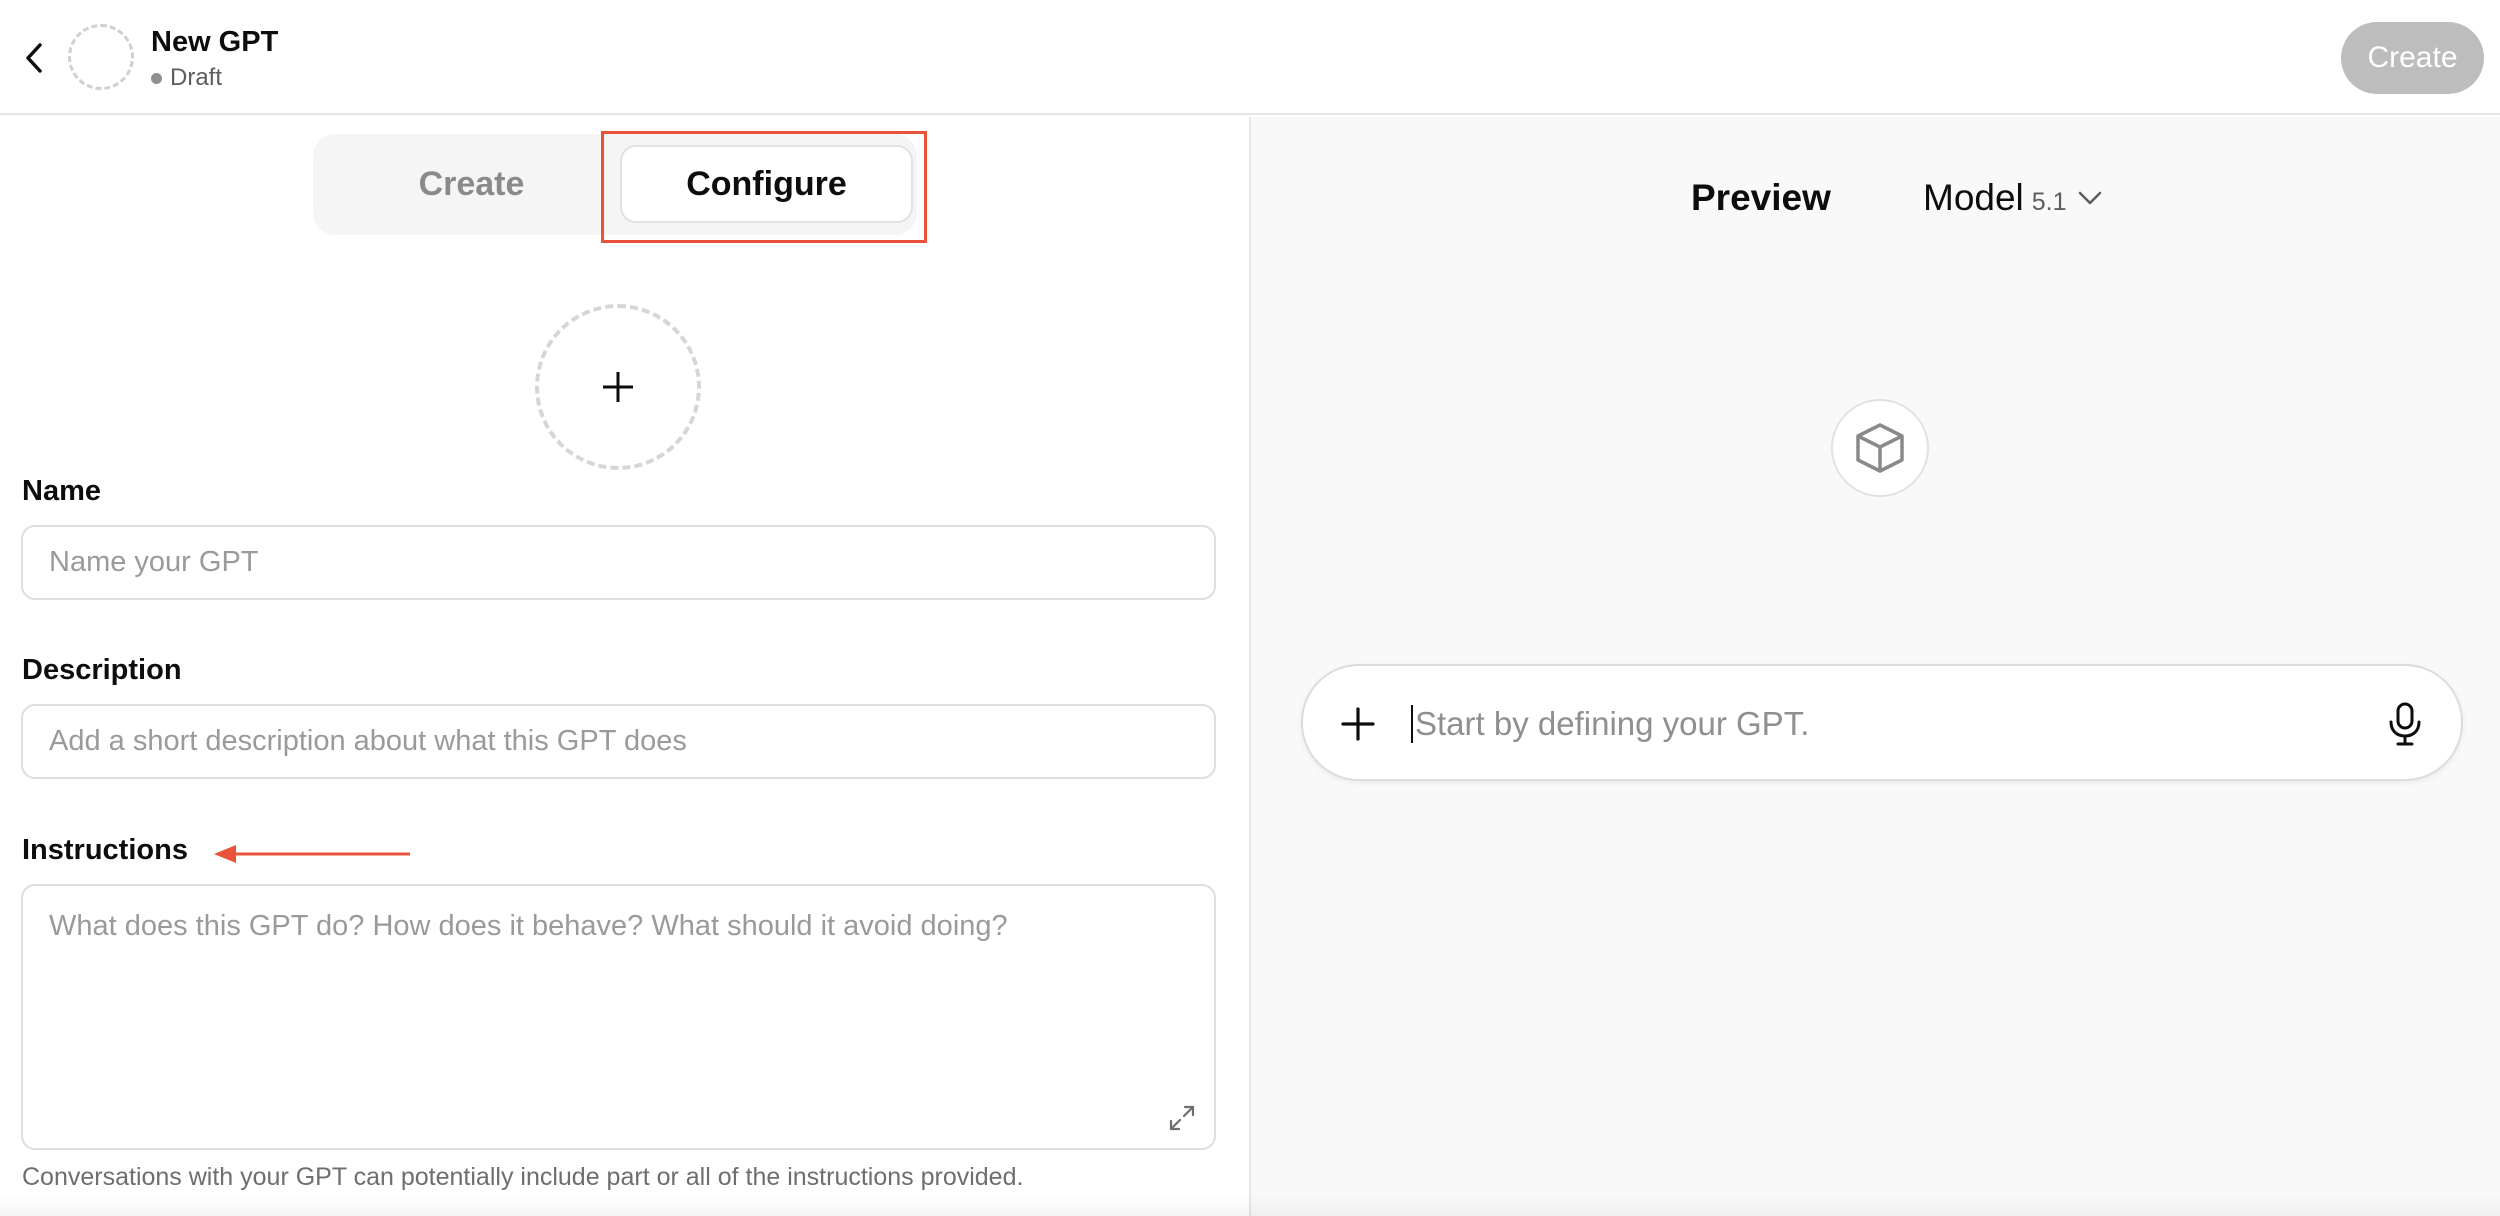  I want to click on description-input, so click(618, 741).